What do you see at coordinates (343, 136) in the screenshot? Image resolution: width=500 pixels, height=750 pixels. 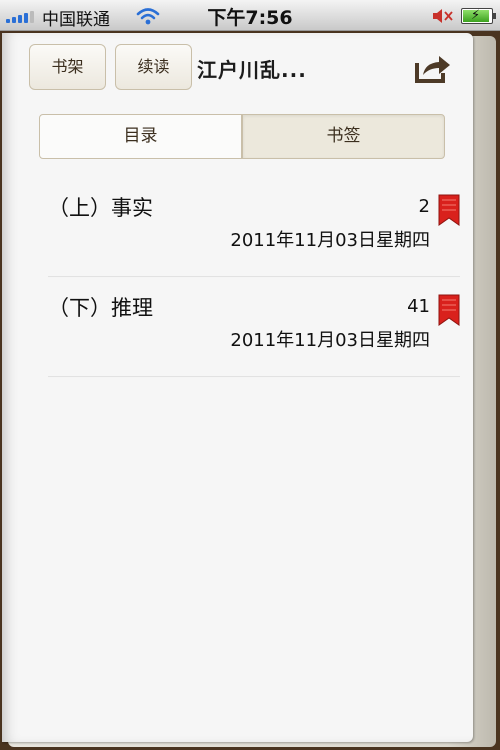 I see `tab-bookmarks: 书签` at bounding box center [343, 136].